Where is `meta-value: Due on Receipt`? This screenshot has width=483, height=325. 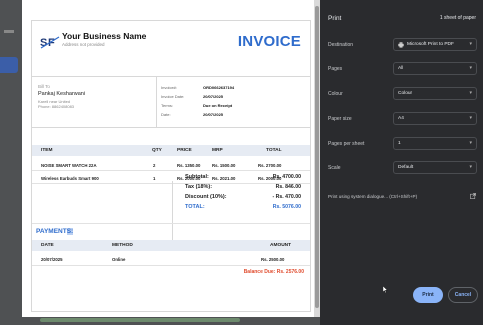 meta-value: Due on Receipt is located at coordinates (218, 105).